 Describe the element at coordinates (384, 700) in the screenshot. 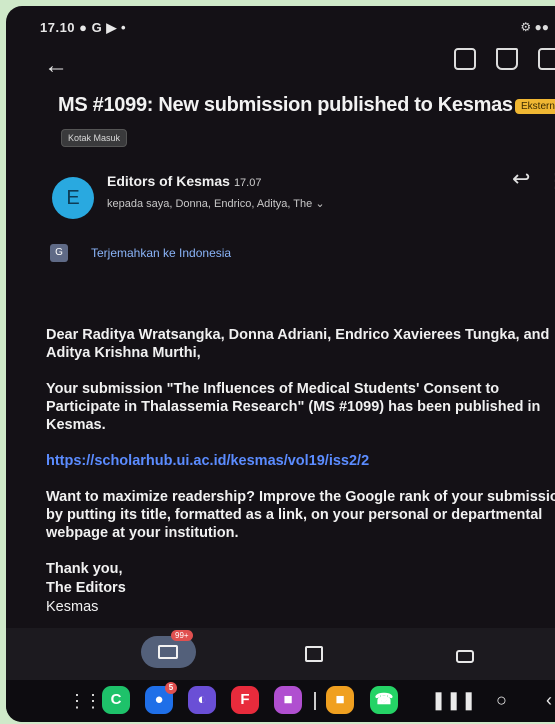

I see `whatsapp-app-icon: ☎` at that location.